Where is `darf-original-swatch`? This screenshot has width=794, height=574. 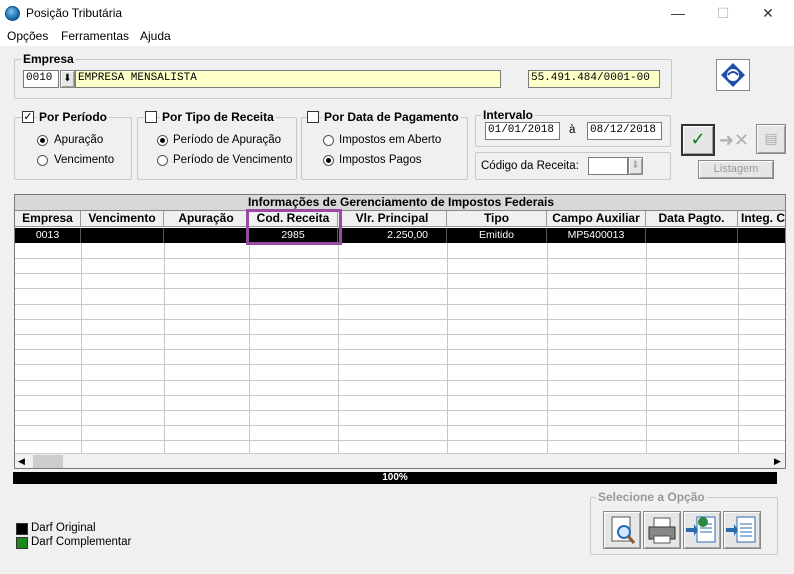 darf-original-swatch is located at coordinates (22, 529).